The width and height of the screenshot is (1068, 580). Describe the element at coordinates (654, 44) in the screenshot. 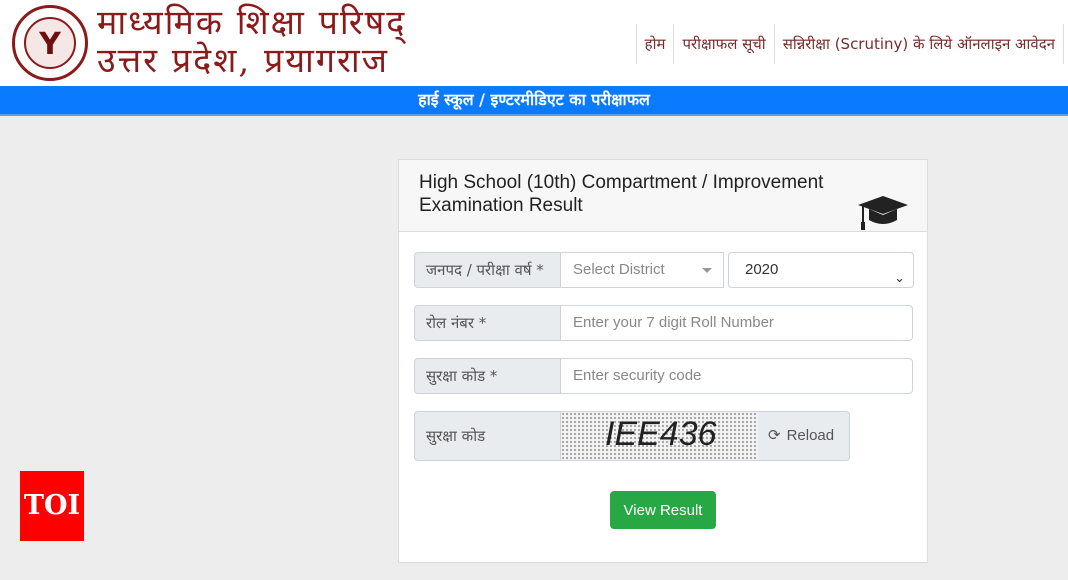

I see `nav-home: होम` at that location.